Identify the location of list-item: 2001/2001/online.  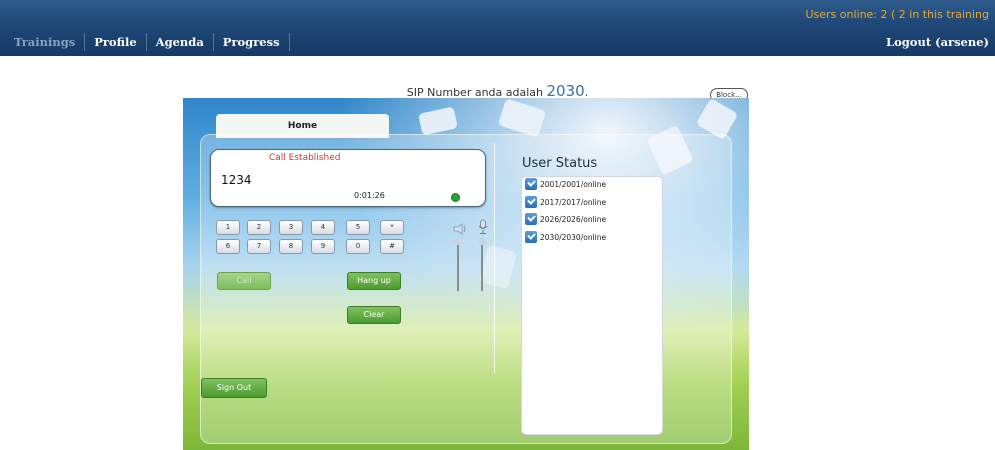
(565, 184).